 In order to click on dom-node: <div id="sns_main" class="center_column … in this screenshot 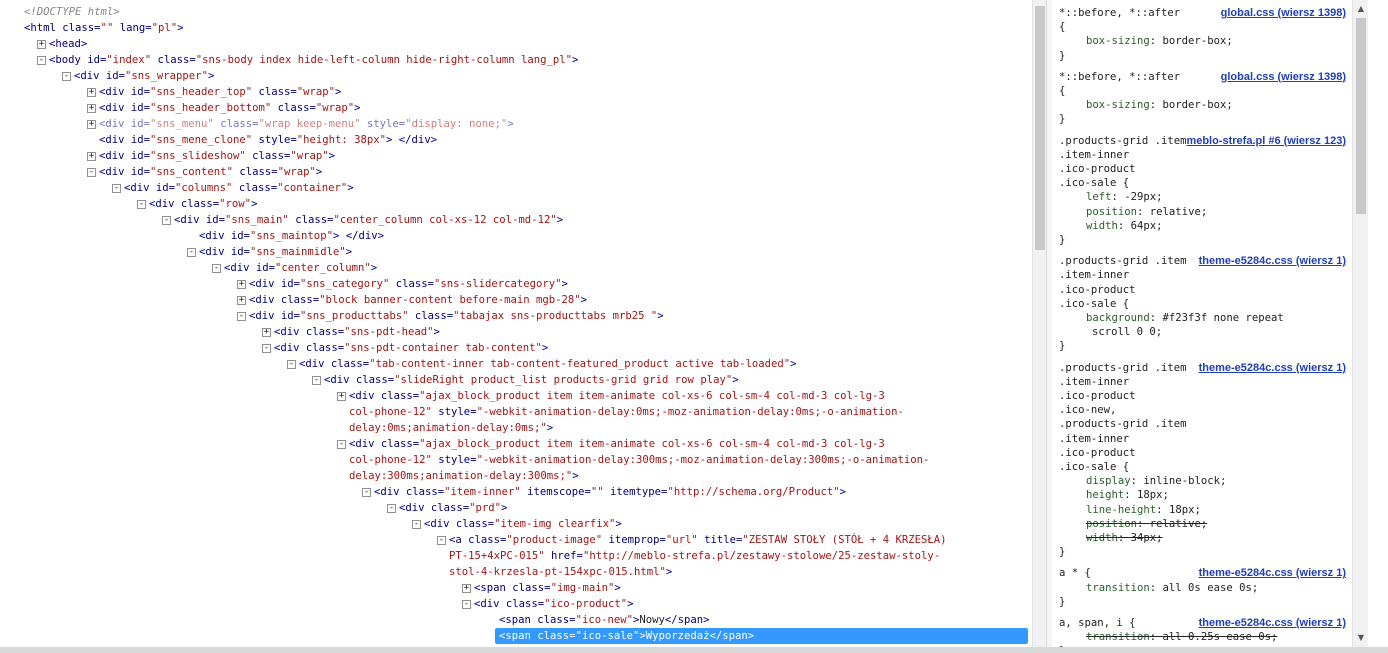, I will do `click(368, 220)`.